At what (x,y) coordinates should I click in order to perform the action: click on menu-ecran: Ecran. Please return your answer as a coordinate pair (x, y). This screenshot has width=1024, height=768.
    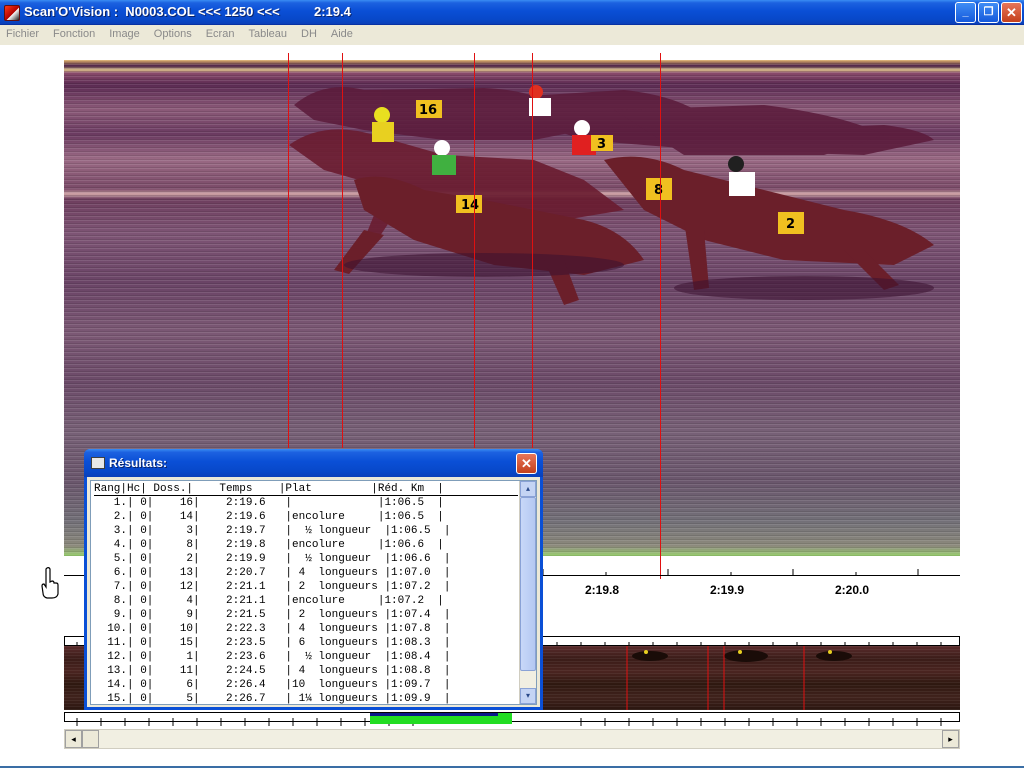
    Looking at the image, I should click on (221, 35).